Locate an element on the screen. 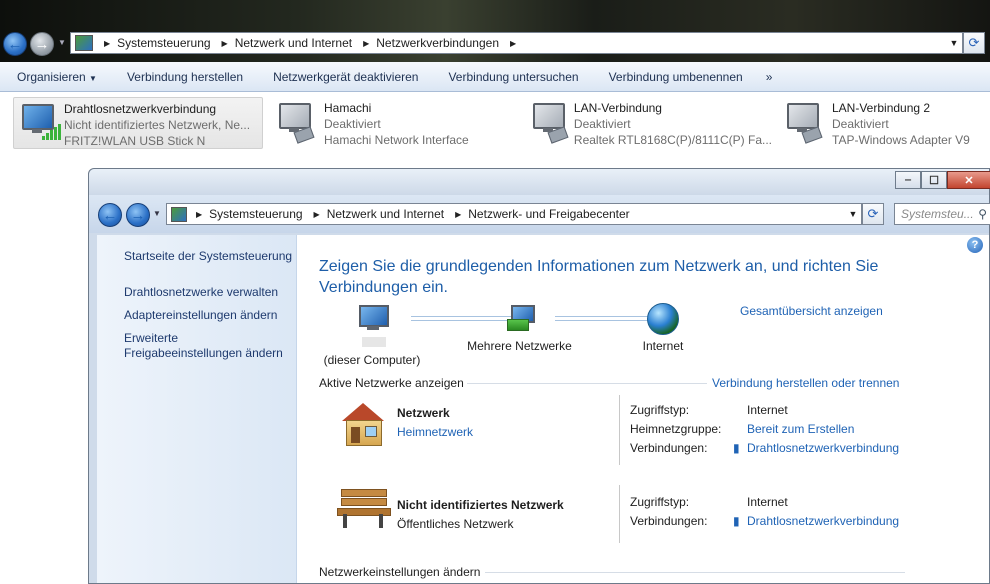 The height and width of the screenshot is (584, 990). network-type: Öffentliches Netzwerk is located at coordinates (455, 524).